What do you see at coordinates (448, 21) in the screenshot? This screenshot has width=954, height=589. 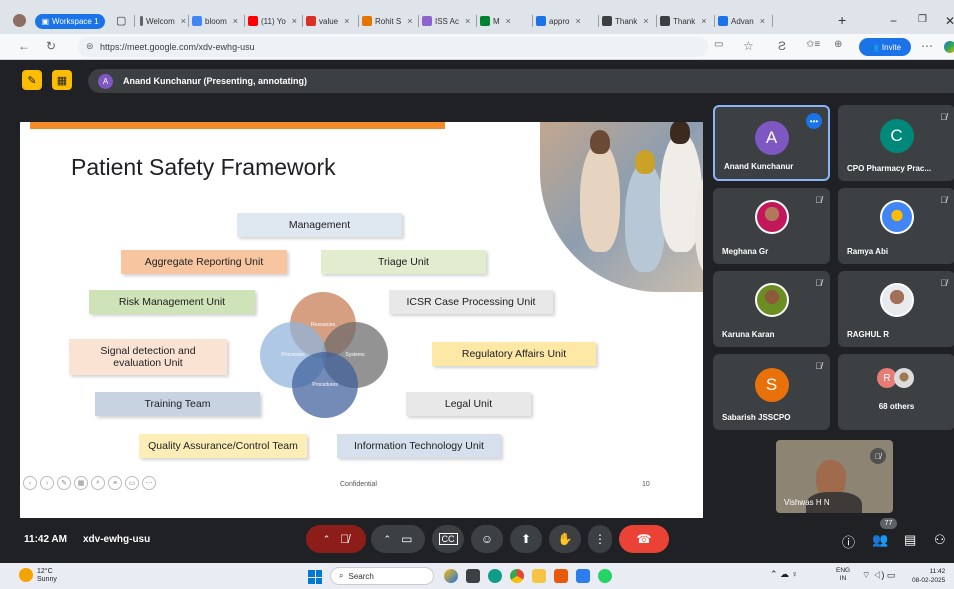 I see `browser-tab: ISS Ac ×` at bounding box center [448, 21].